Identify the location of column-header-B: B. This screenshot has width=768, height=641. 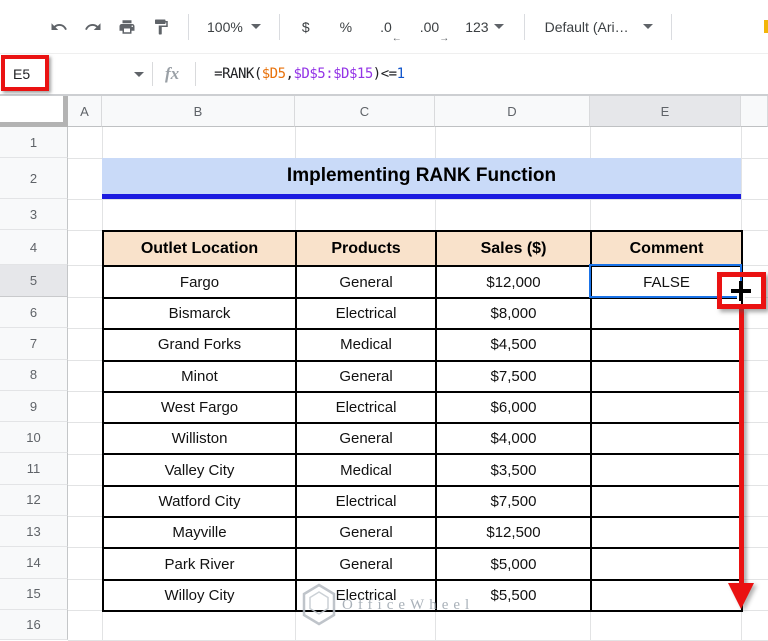
(198, 111).